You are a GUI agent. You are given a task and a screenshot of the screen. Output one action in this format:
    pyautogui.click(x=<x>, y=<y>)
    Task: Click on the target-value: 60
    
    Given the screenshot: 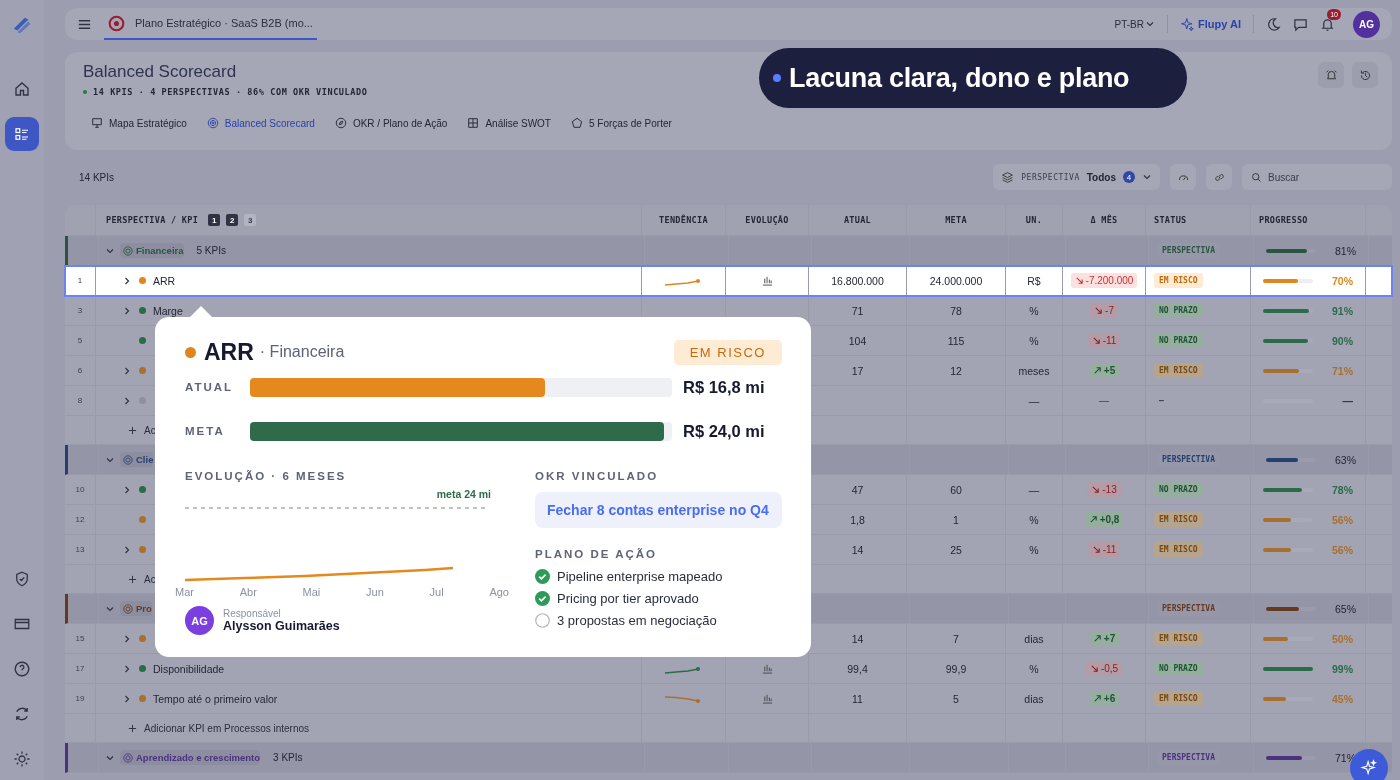 What is the action you would take?
    pyautogui.click(x=956, y=489)
    